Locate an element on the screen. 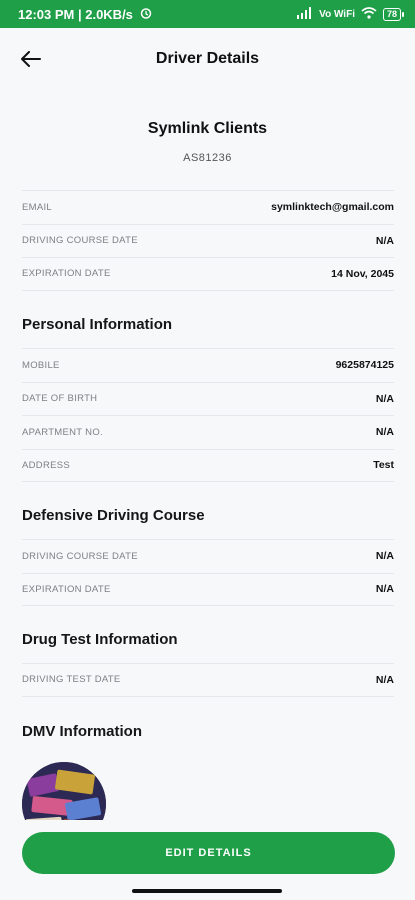 This screenshot has height=900, width=415. driver-code: AS81236 is located at coordinates (207, 158).